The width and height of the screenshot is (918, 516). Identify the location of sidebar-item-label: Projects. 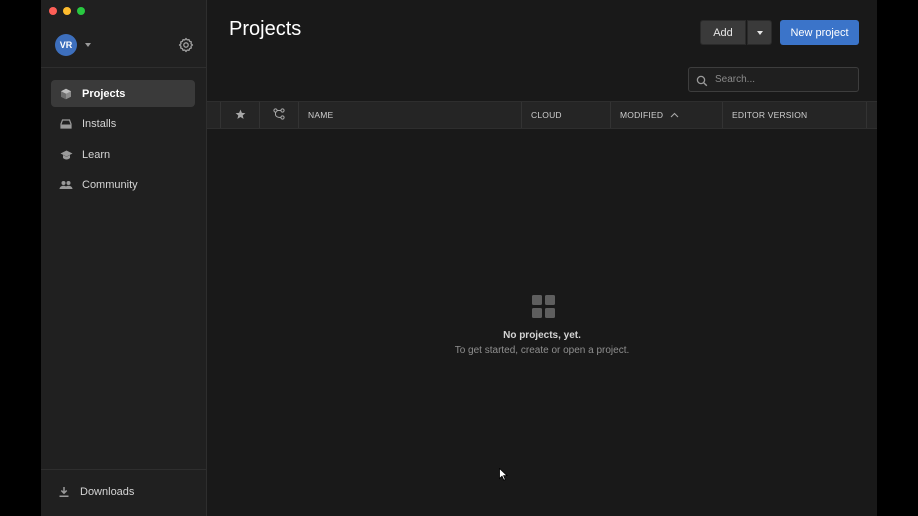
(104, 93).